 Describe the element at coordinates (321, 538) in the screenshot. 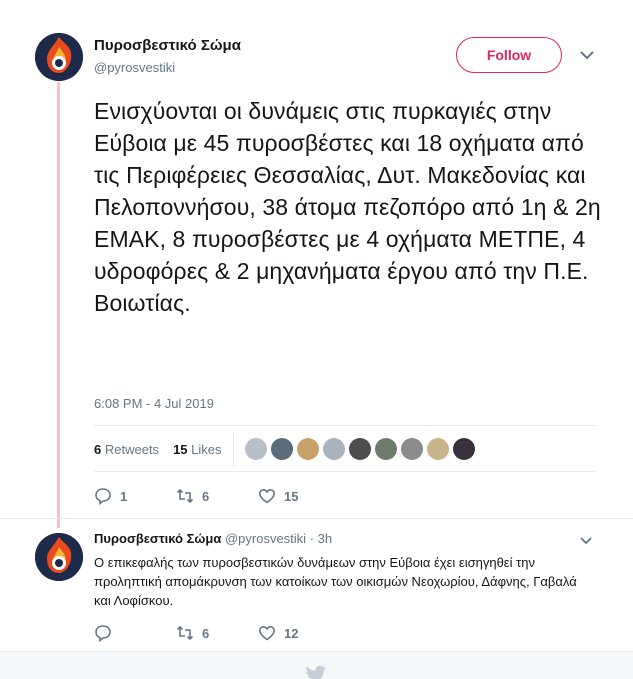

I see `reply-time: · 3h` at that location.